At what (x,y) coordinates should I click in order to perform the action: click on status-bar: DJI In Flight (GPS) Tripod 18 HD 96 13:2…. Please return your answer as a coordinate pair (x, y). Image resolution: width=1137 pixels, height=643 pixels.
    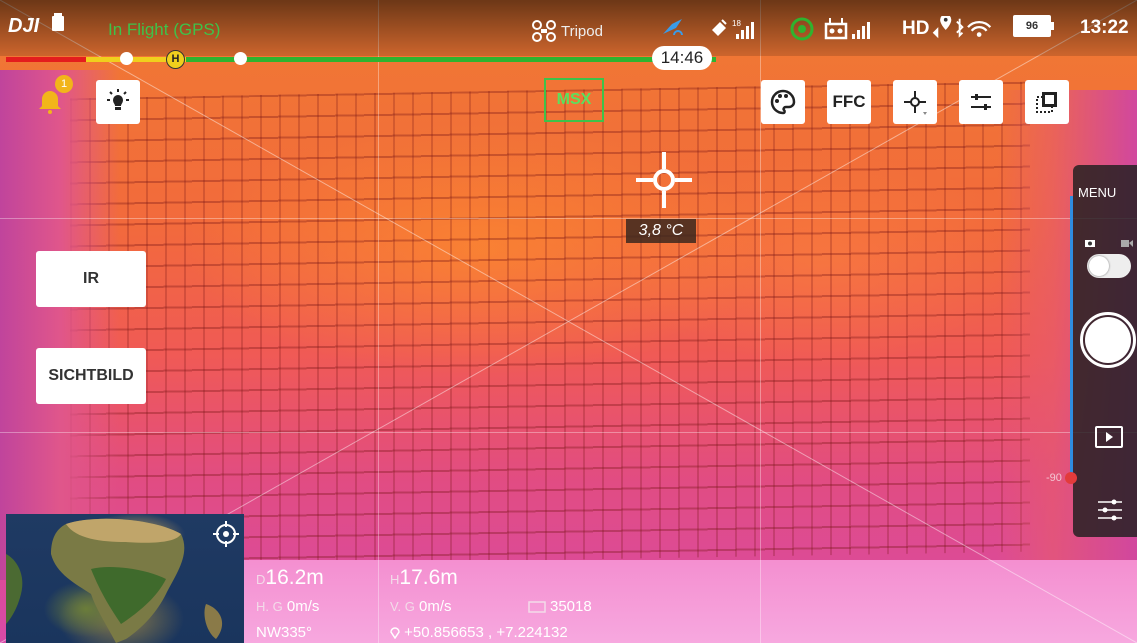
    Looking at the image, I should click on (568, 28).